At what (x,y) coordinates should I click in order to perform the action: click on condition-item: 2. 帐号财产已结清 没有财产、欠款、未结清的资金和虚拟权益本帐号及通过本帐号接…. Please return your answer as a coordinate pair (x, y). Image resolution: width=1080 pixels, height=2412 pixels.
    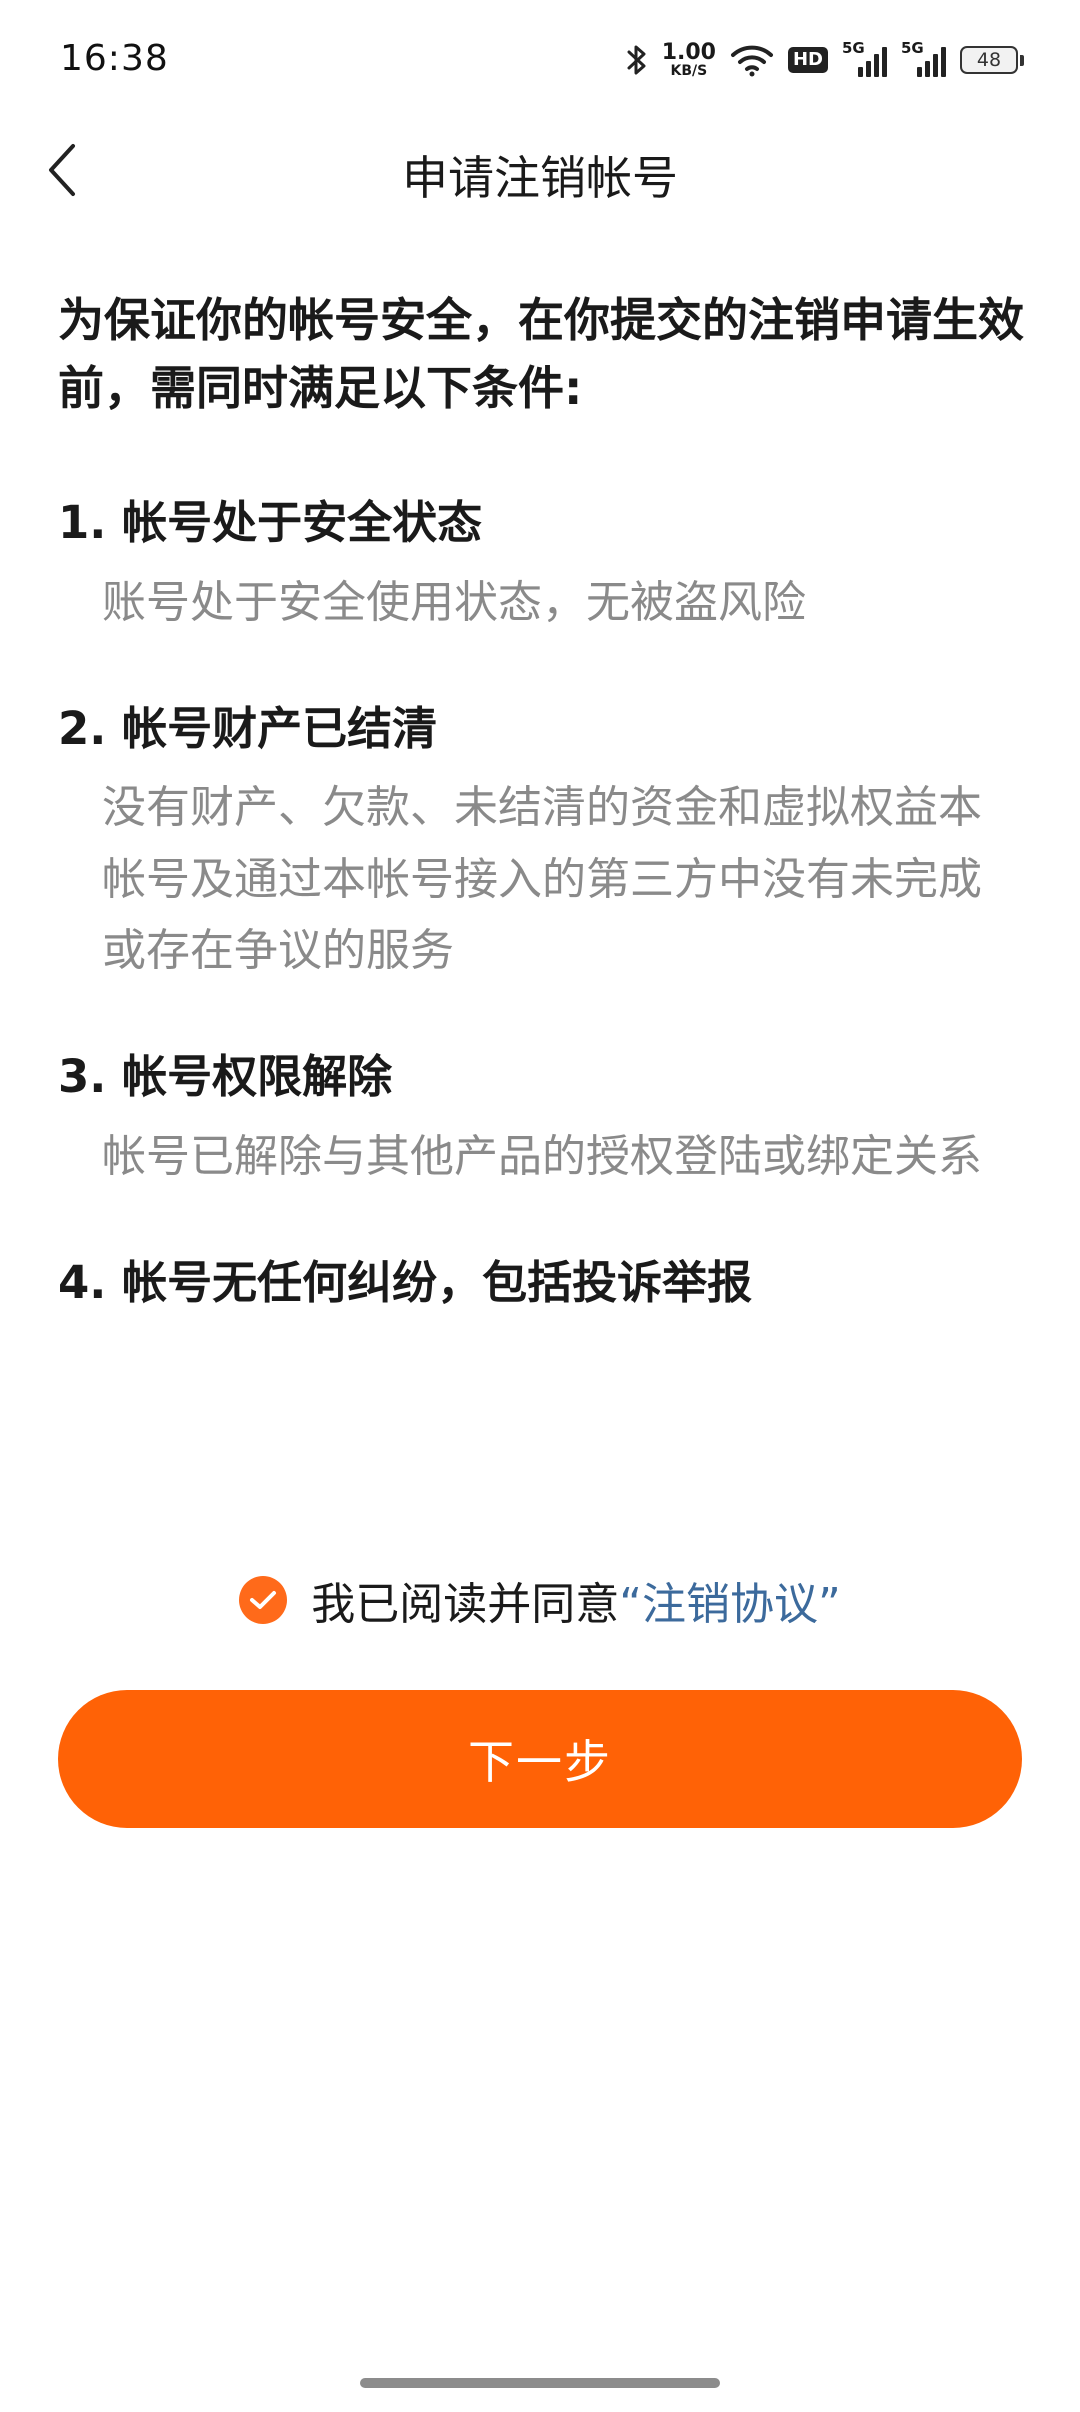
    Looking at the image, I should click on (548, 843).